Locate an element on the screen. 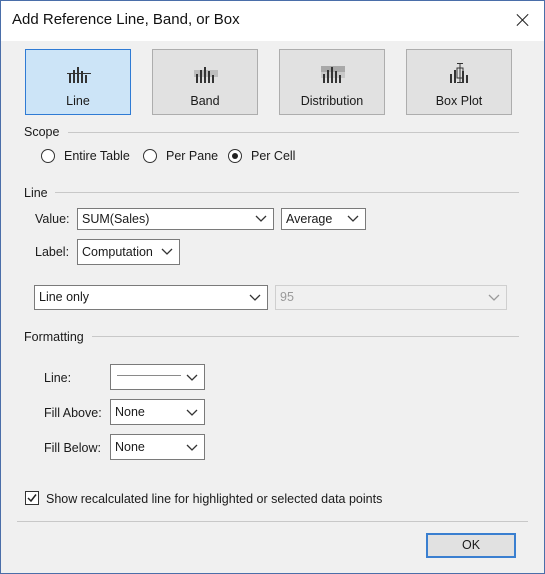  interval-type-select: Line only is located at coordinates (151, 297).